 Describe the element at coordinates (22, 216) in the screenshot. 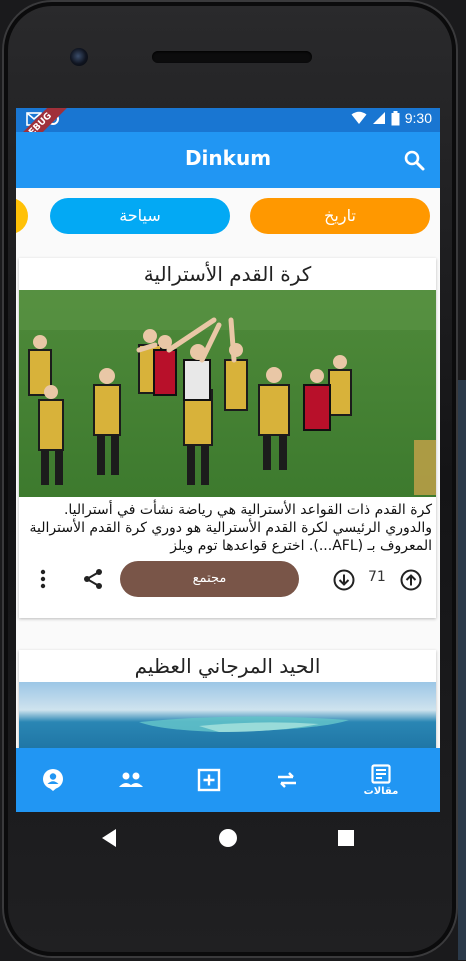

I see `chip-partial` at that location.